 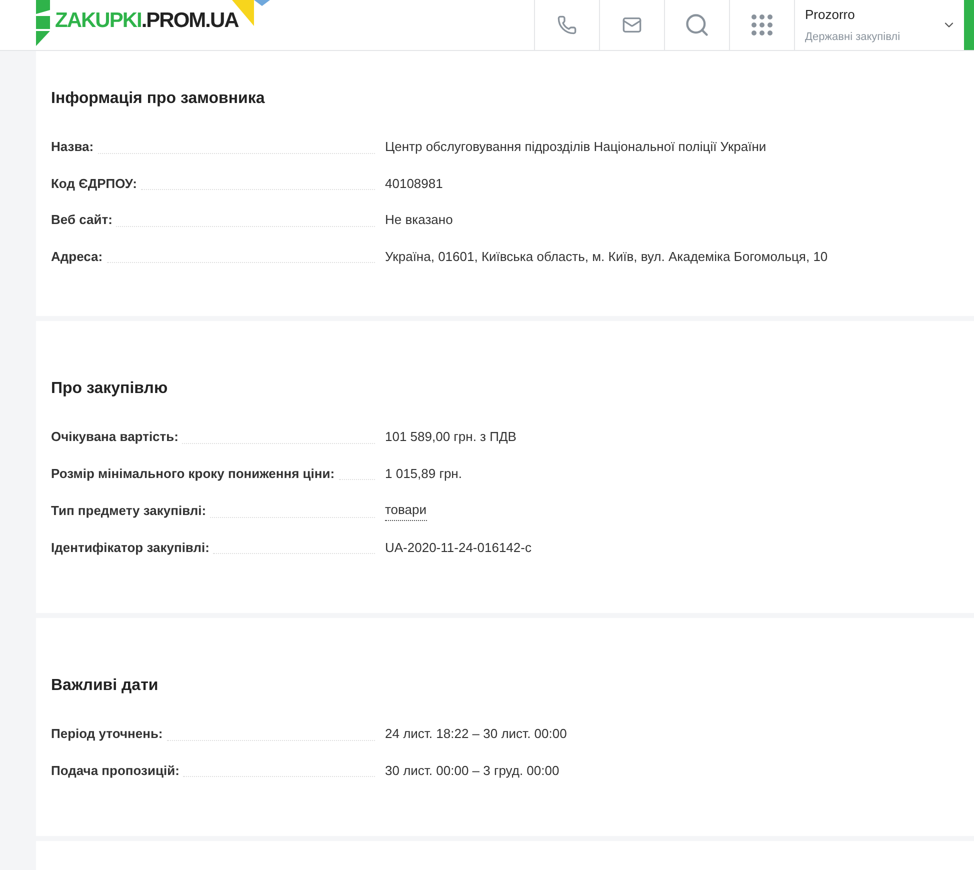 What do you see at coordinates (81, 220) in the screenshot?
I see `field-label: Веб сайт:` at bounding box center [81, 220].